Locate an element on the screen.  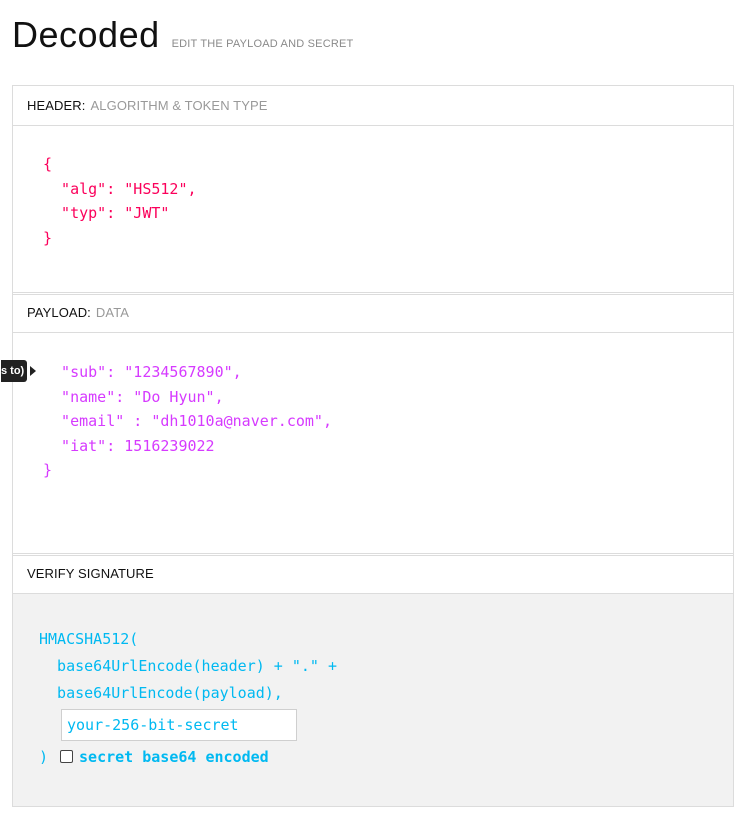
secret-input is located at coordinates (179, 724).